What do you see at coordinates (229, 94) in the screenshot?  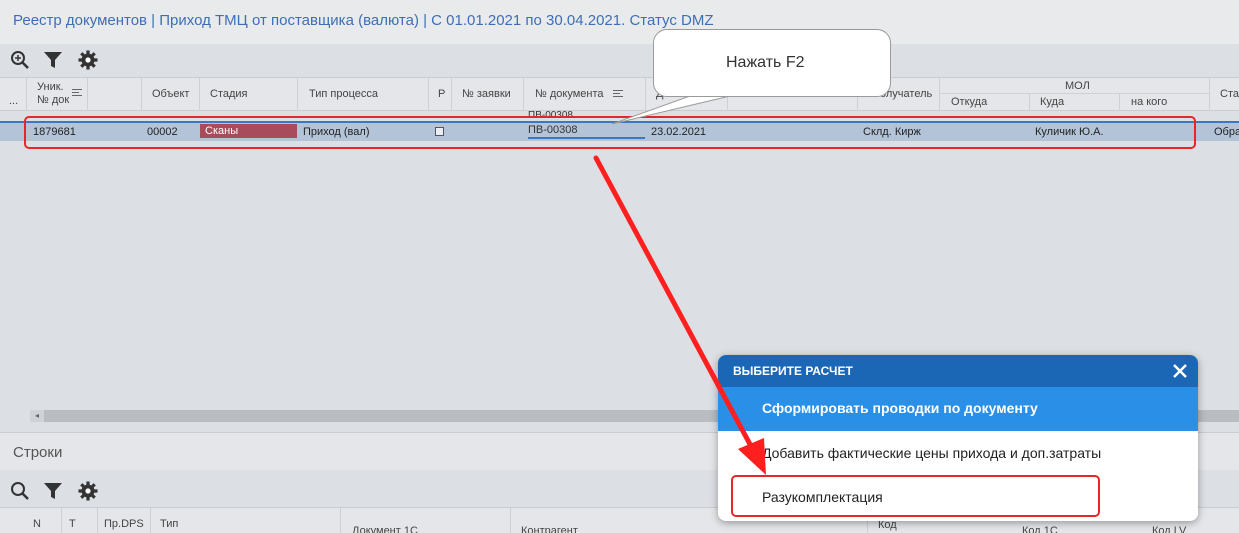 I see `header-stage: Стадия` at bounding box center [229, 94].